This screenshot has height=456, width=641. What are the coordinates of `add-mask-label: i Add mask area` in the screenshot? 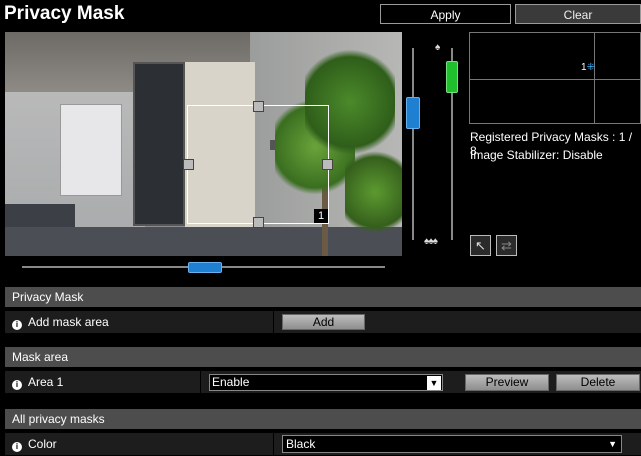 It's located at (60, 322).